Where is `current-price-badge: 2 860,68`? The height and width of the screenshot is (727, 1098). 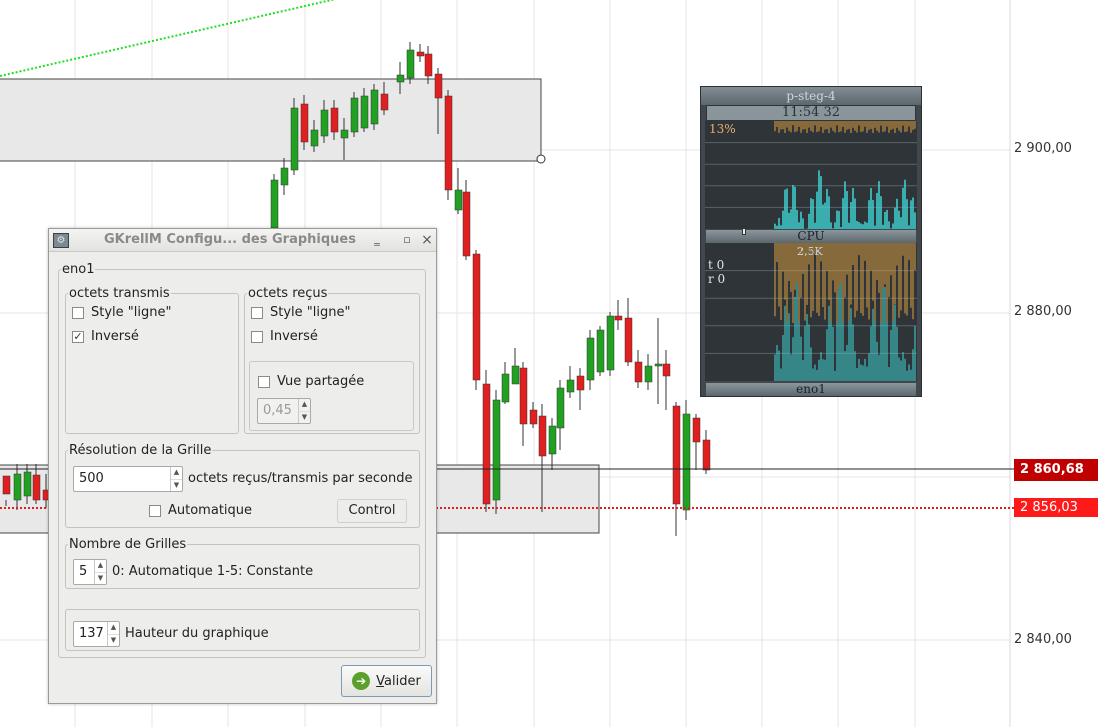
current-price-badge: 2 860,68 is located at coordinates (1056, 470).